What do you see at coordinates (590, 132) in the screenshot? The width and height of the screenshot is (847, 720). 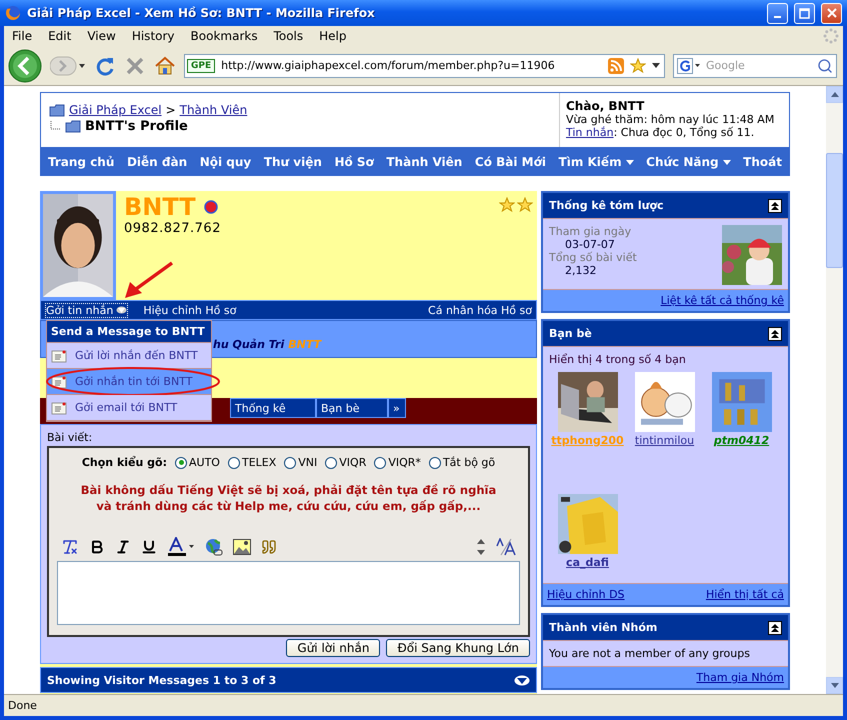 I see `messages-link: Tin nhắn` at bounding box center [590, 132].